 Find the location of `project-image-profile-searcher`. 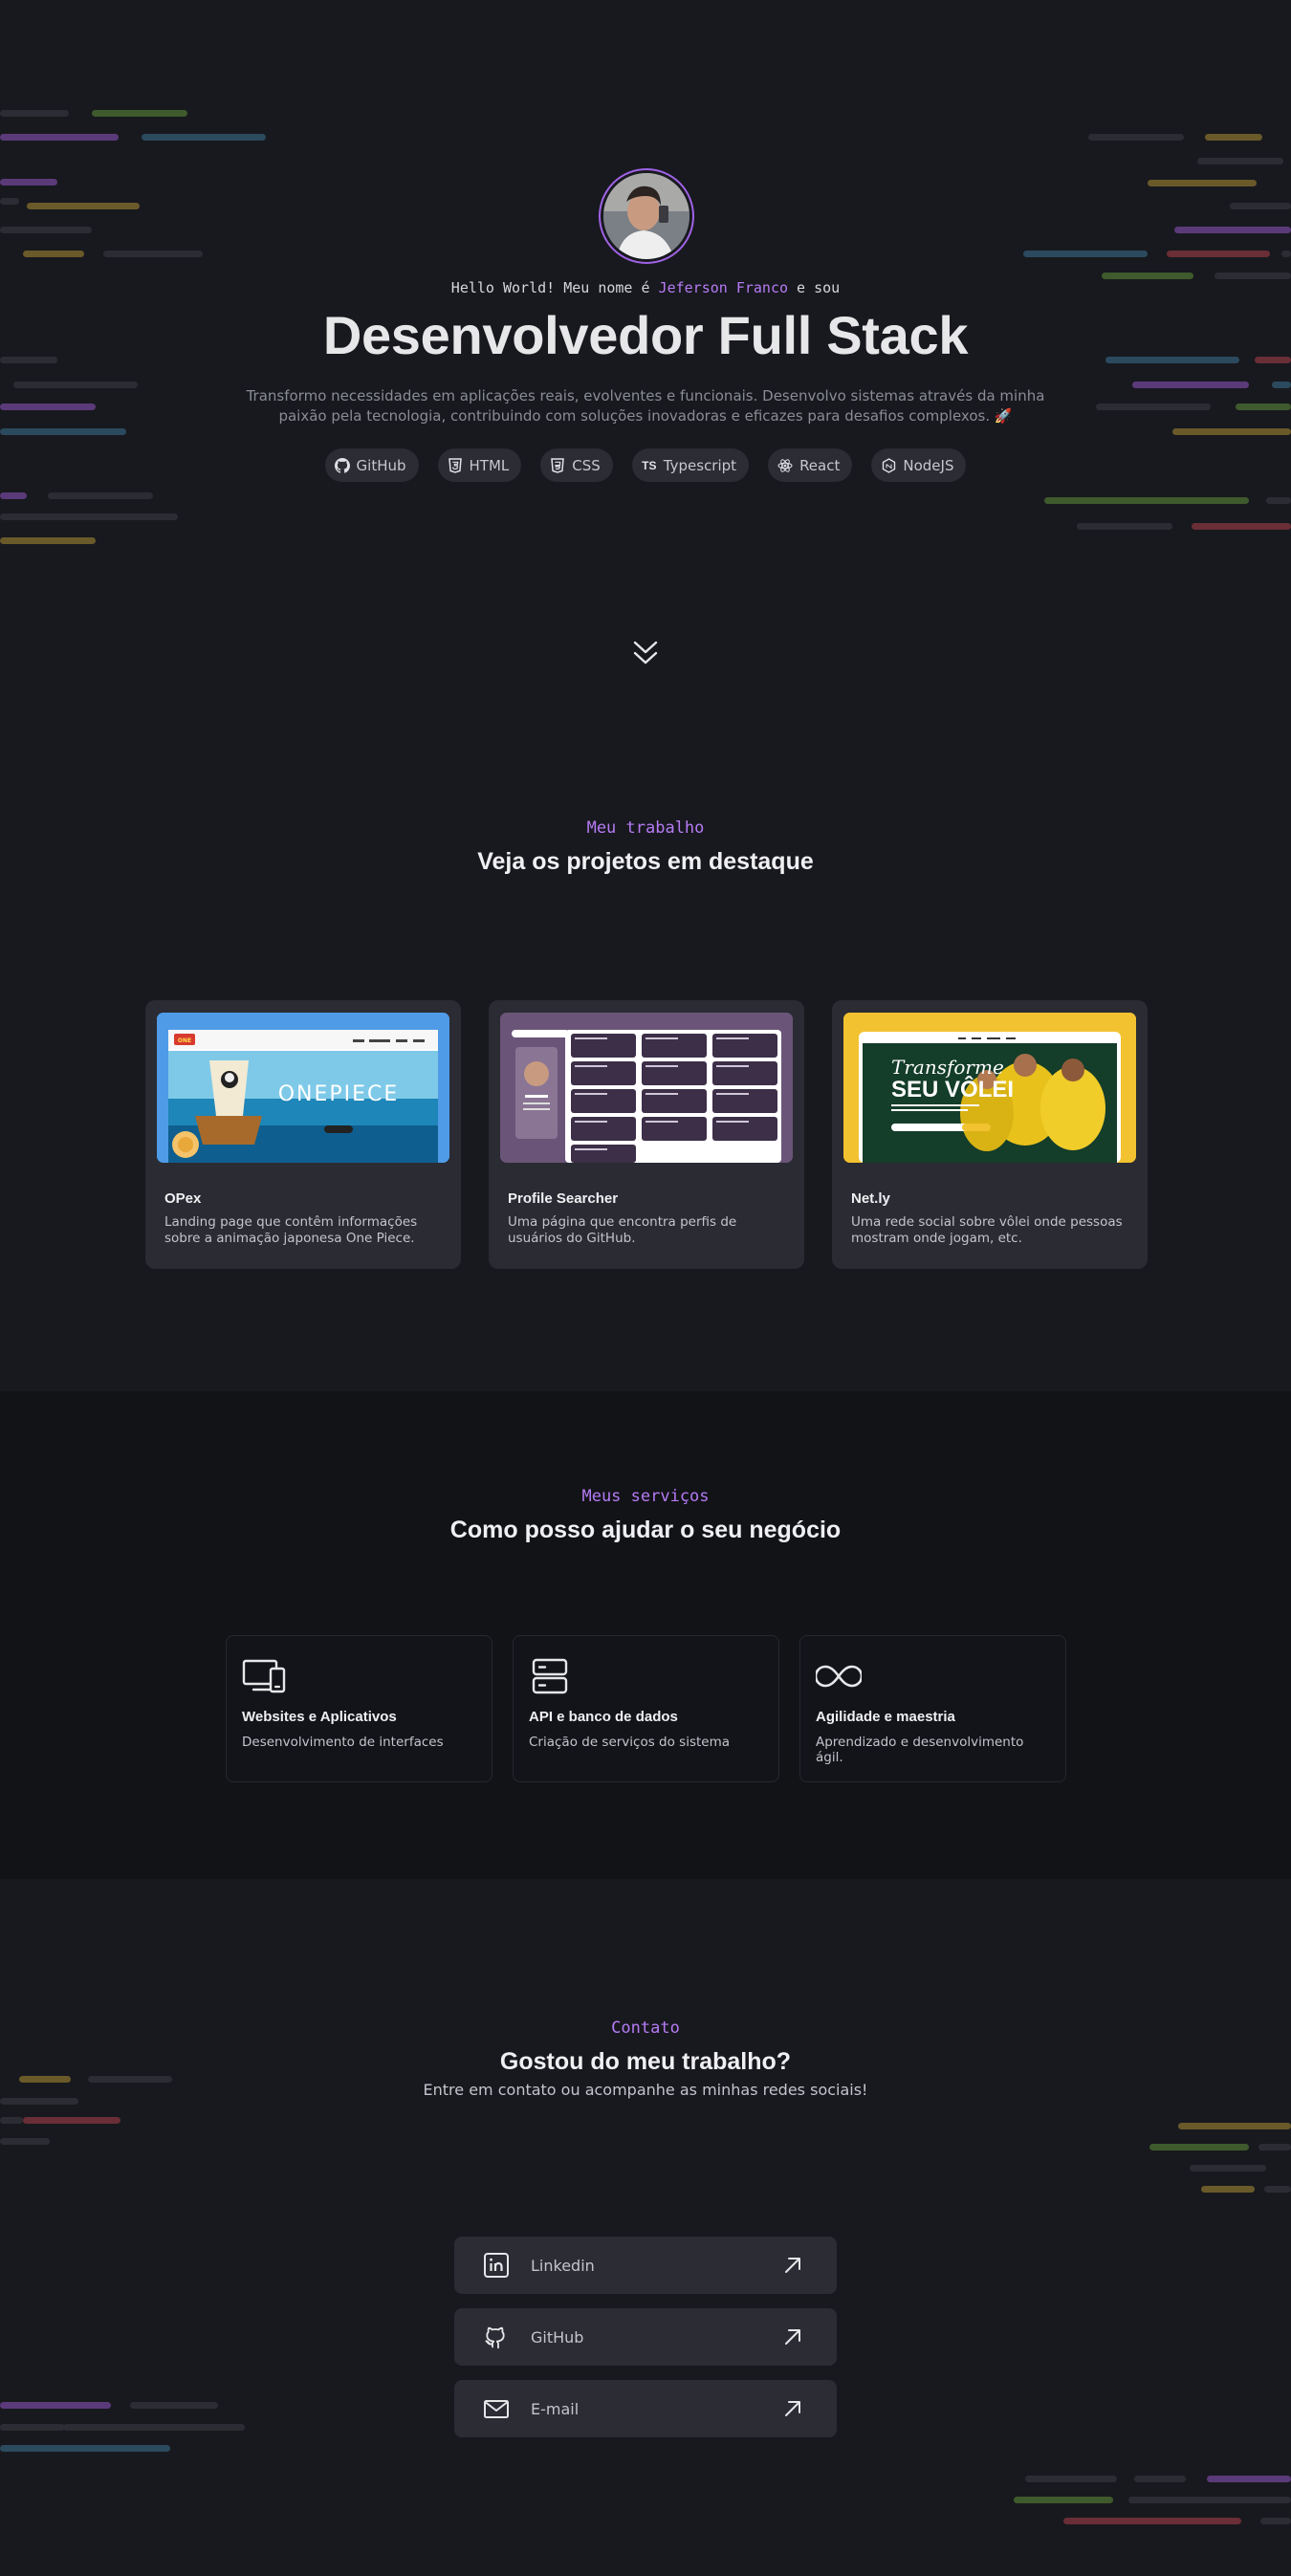

project-image-profile-searcher is located at coordinates (646, 1088).